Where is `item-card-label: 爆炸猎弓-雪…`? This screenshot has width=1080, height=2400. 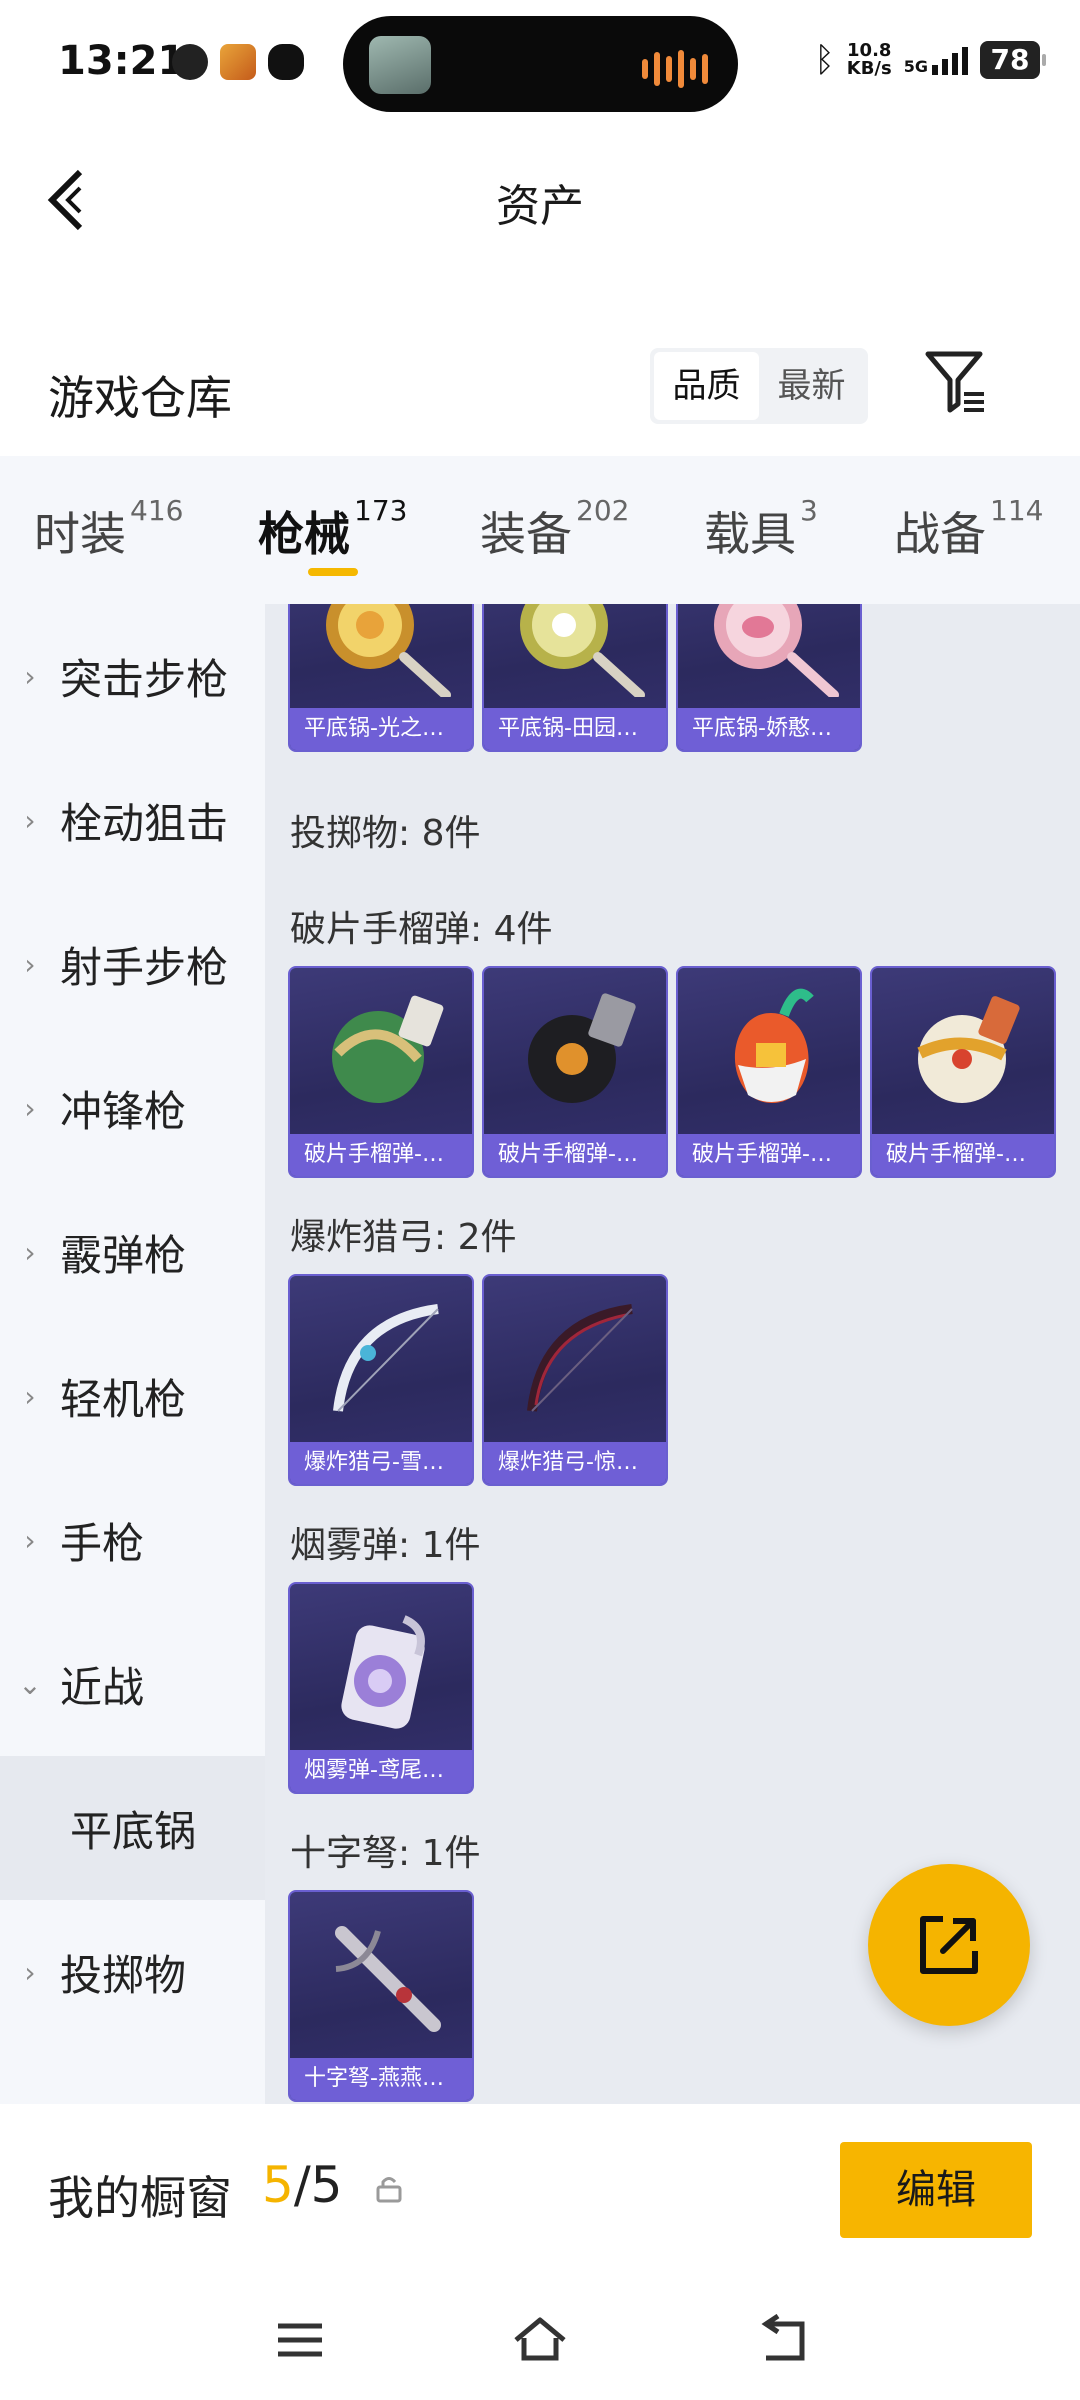
item-card-label: 爆炸猎弓-雪… is located at coordinates (381, 1463).